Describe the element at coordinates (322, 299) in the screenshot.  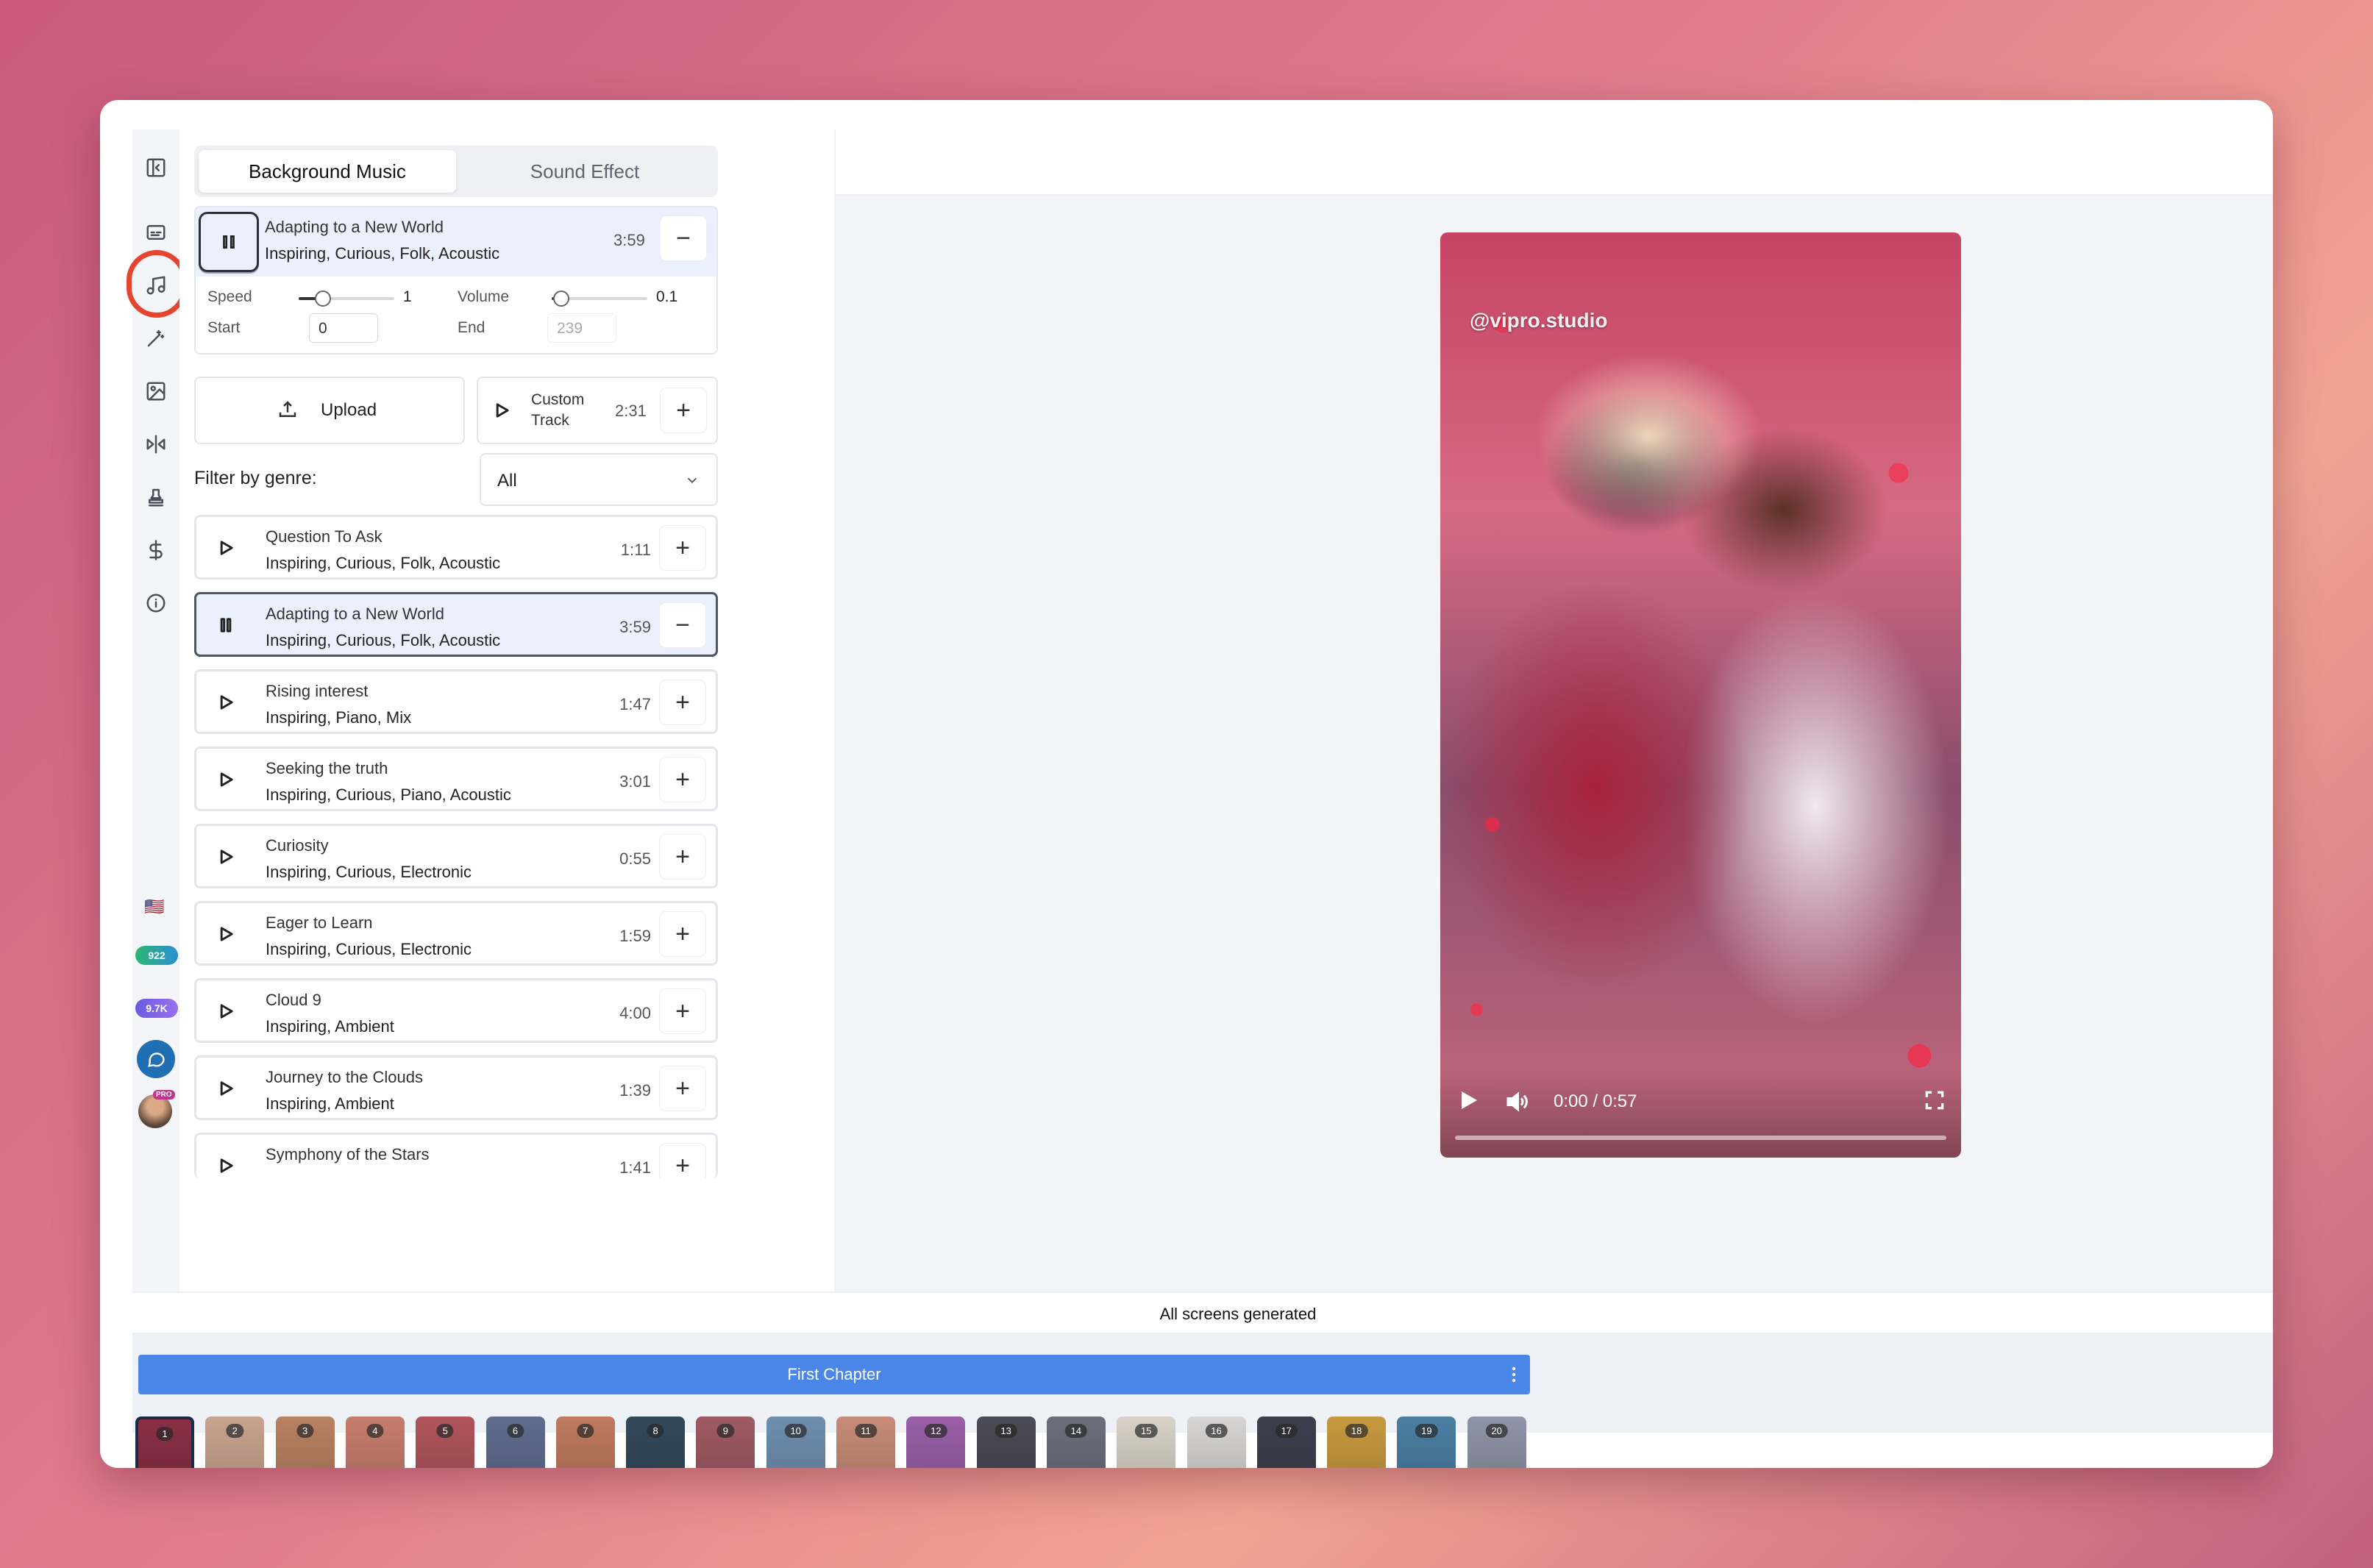
I see `speed-slider-knob` at that location.